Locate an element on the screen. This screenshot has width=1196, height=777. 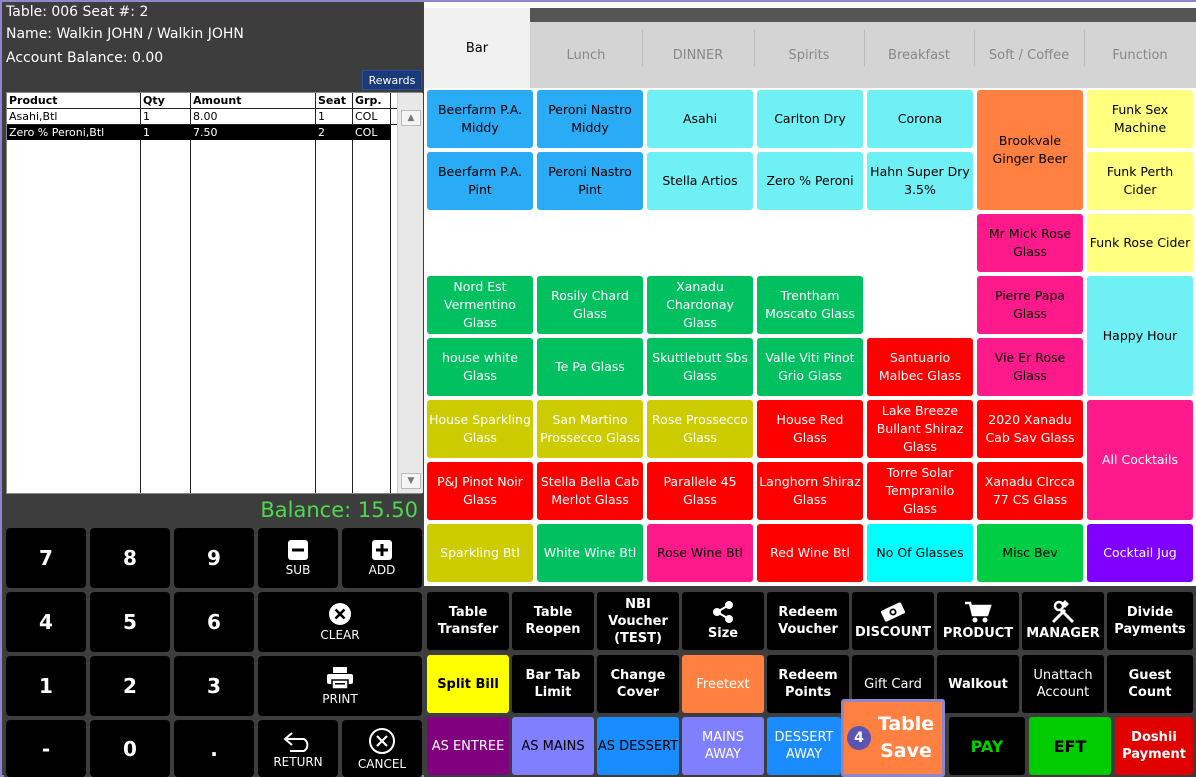
product-san-martino: San Martino Prossecco Glass is located at coordinates (590, 429).